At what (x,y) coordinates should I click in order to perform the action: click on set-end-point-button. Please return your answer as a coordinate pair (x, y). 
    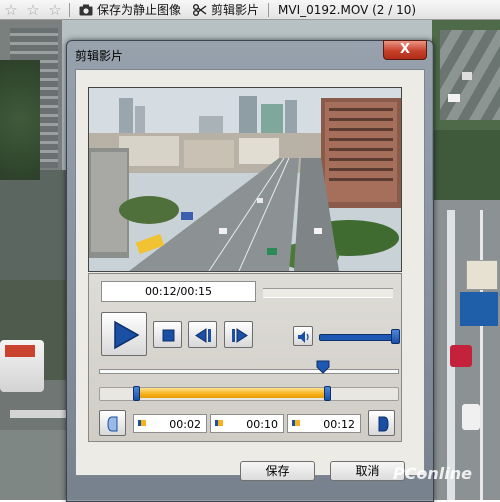
    Looking at the image, I should click on (381, 423).